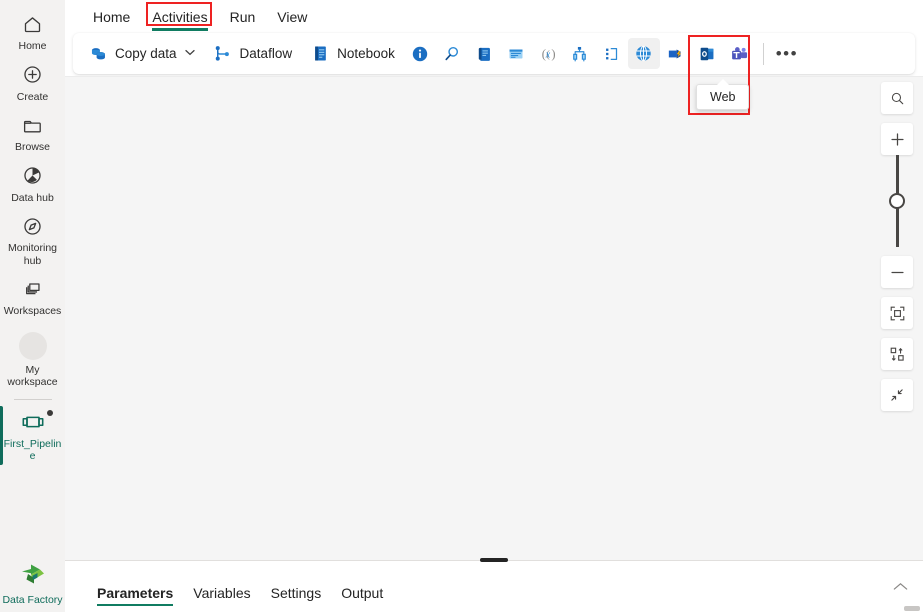 The width and height of the screenshot is (923, 612). Describe the element at coordinates (32, 600) in the screenshot. I see `brand-label: Data Factory` at that location.